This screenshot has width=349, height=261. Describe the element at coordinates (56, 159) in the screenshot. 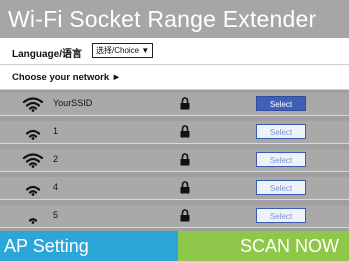

I see `ssid-label: 2` at that location.